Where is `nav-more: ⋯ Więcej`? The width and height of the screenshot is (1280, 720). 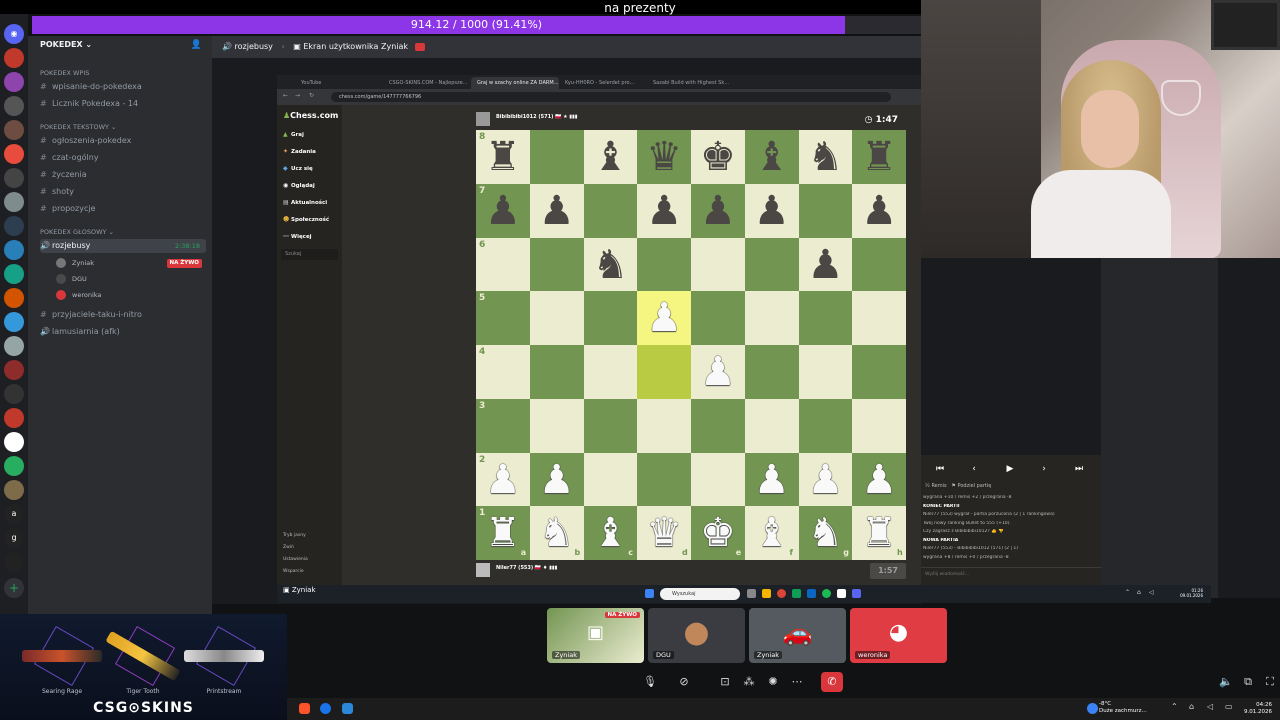
nav-more: ⋯ Więcej is located at coordinates (297, 236).